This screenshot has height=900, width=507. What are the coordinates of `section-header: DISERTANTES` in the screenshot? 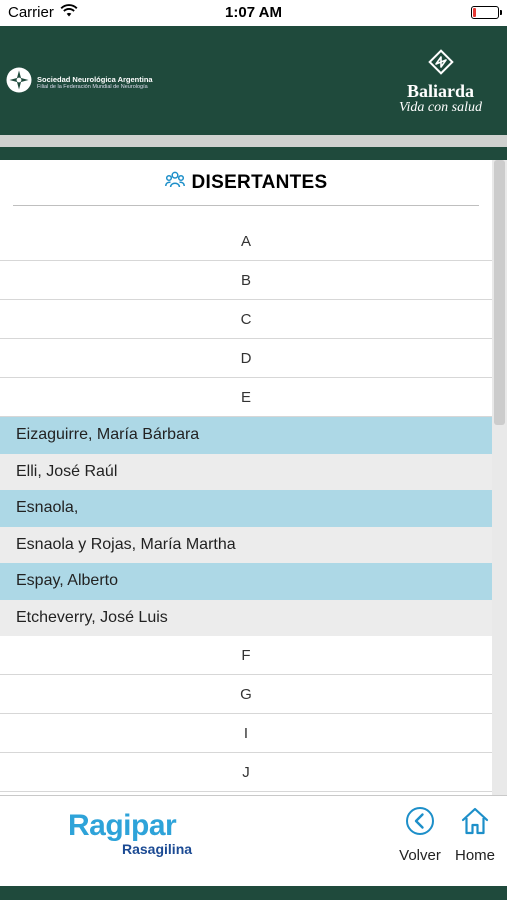 It's located at (246, 182).